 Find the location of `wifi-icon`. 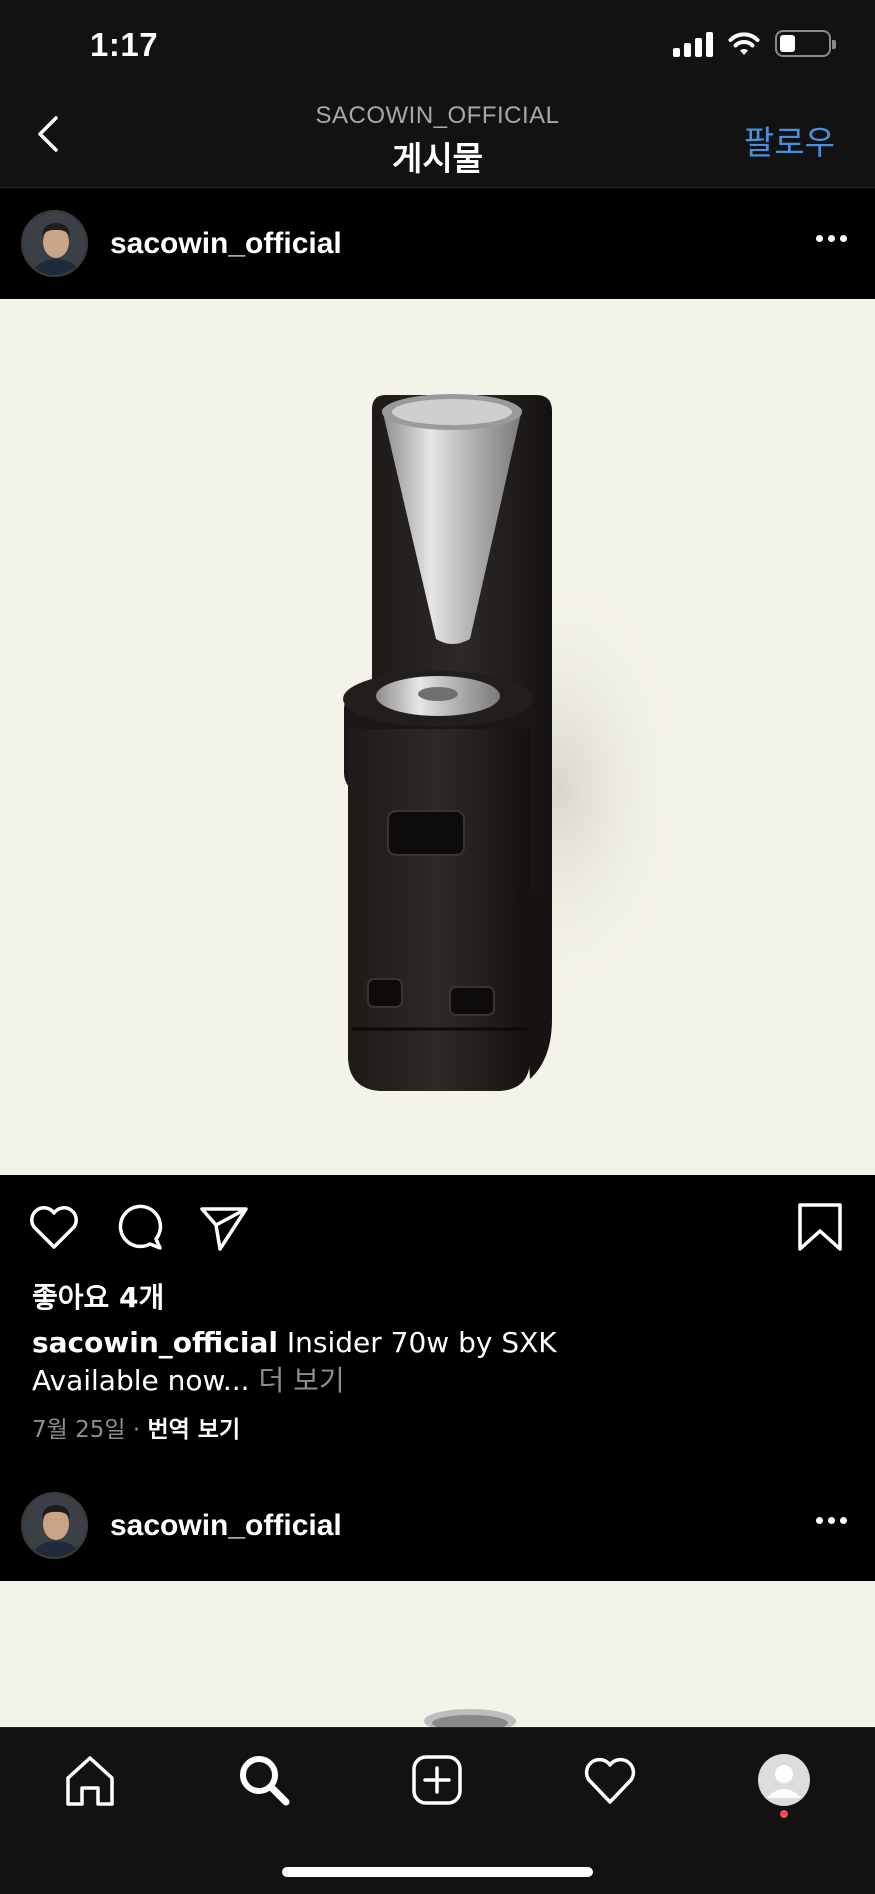

wifi-icon is located at coordinates (744, 43).